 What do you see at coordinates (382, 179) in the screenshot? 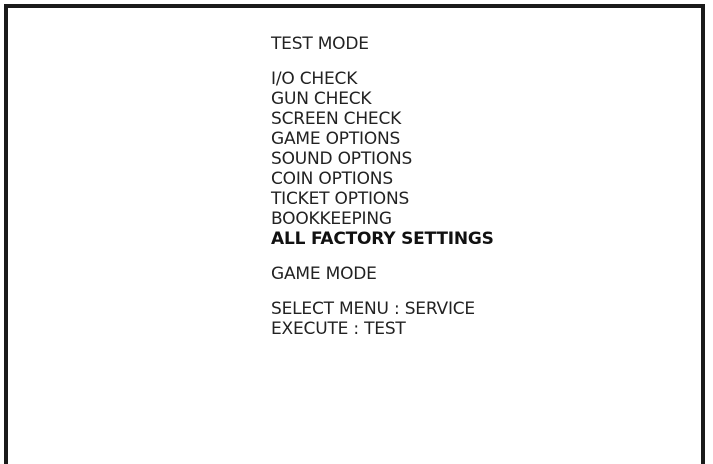
I see `menu-item-coin-options: COIN OPTIONS` at bounding box center [382, 179].